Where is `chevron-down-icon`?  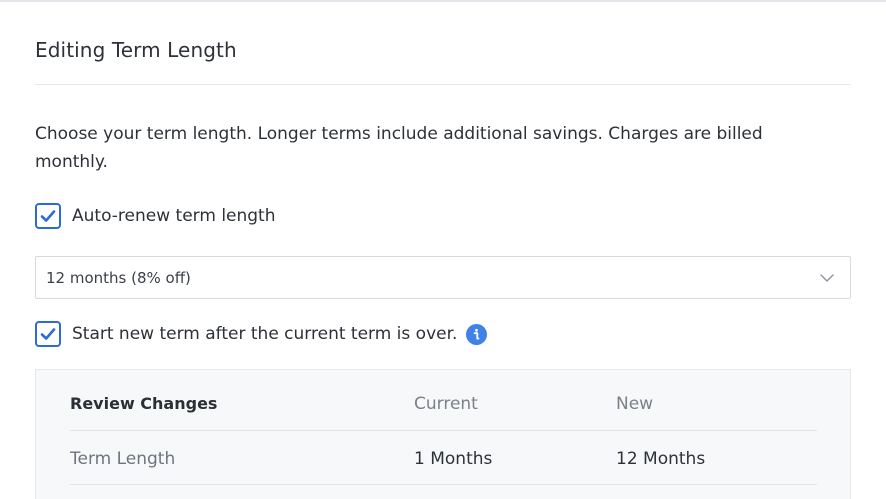 chevron-down-icon is located at coordinates (827, 278).